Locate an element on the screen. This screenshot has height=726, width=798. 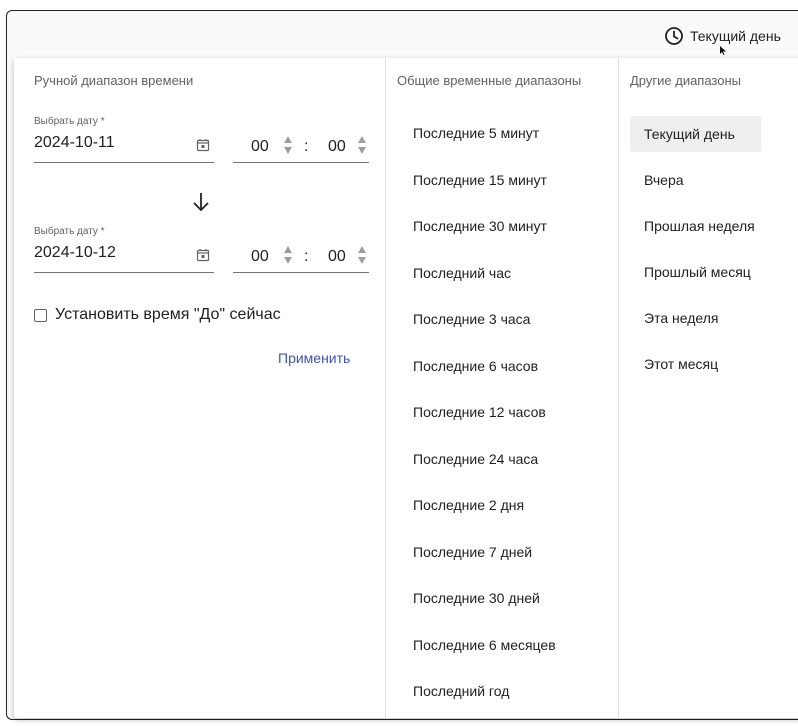
time-range-trigger-label: Текущий день is located at coordinates (735, 36).